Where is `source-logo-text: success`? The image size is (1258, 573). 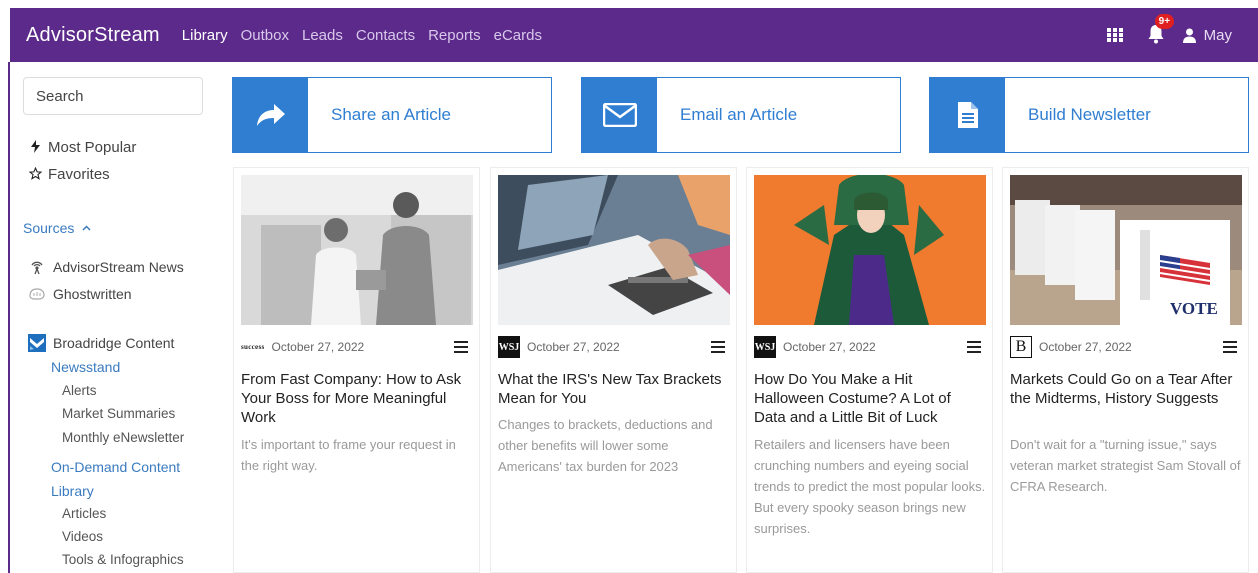 source-logo-text: success is located at coordinates (253, 347).